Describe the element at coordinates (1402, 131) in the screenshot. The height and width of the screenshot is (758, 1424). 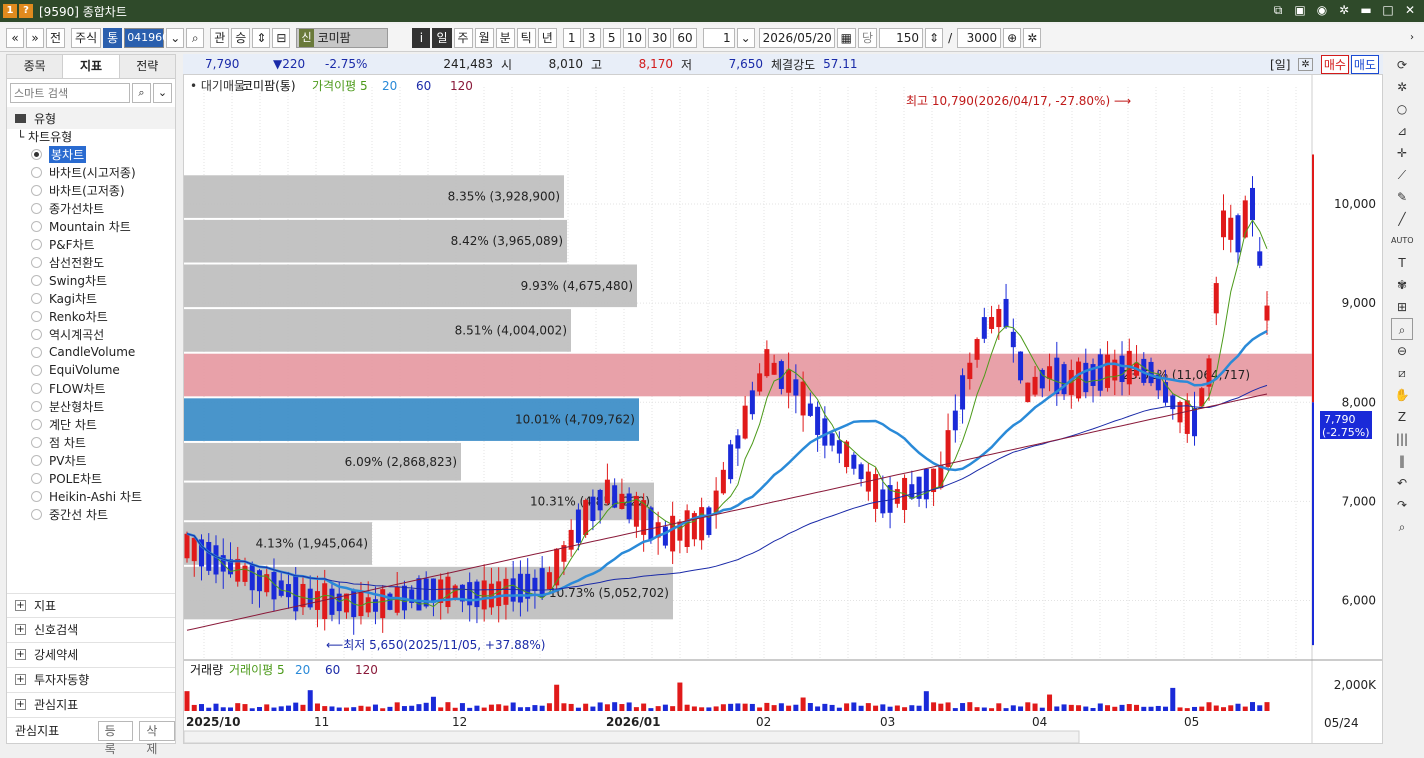
I see `chart-tool-icon: ⊿` at that location.